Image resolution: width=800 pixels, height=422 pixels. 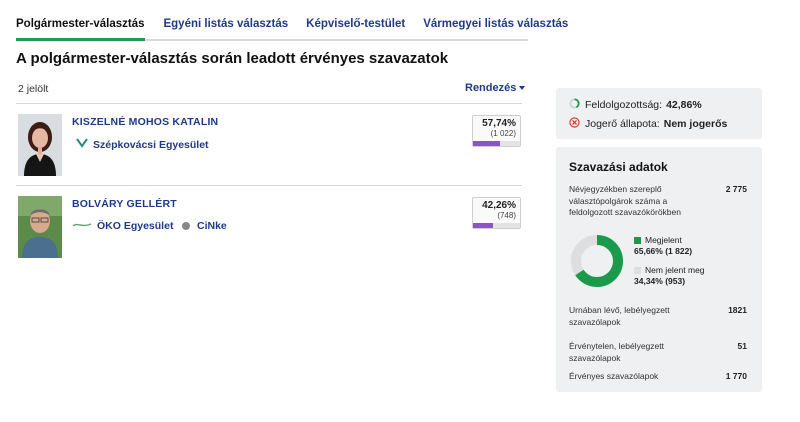 I want to click on org-name: CiNke, so click(x=212, y=226).